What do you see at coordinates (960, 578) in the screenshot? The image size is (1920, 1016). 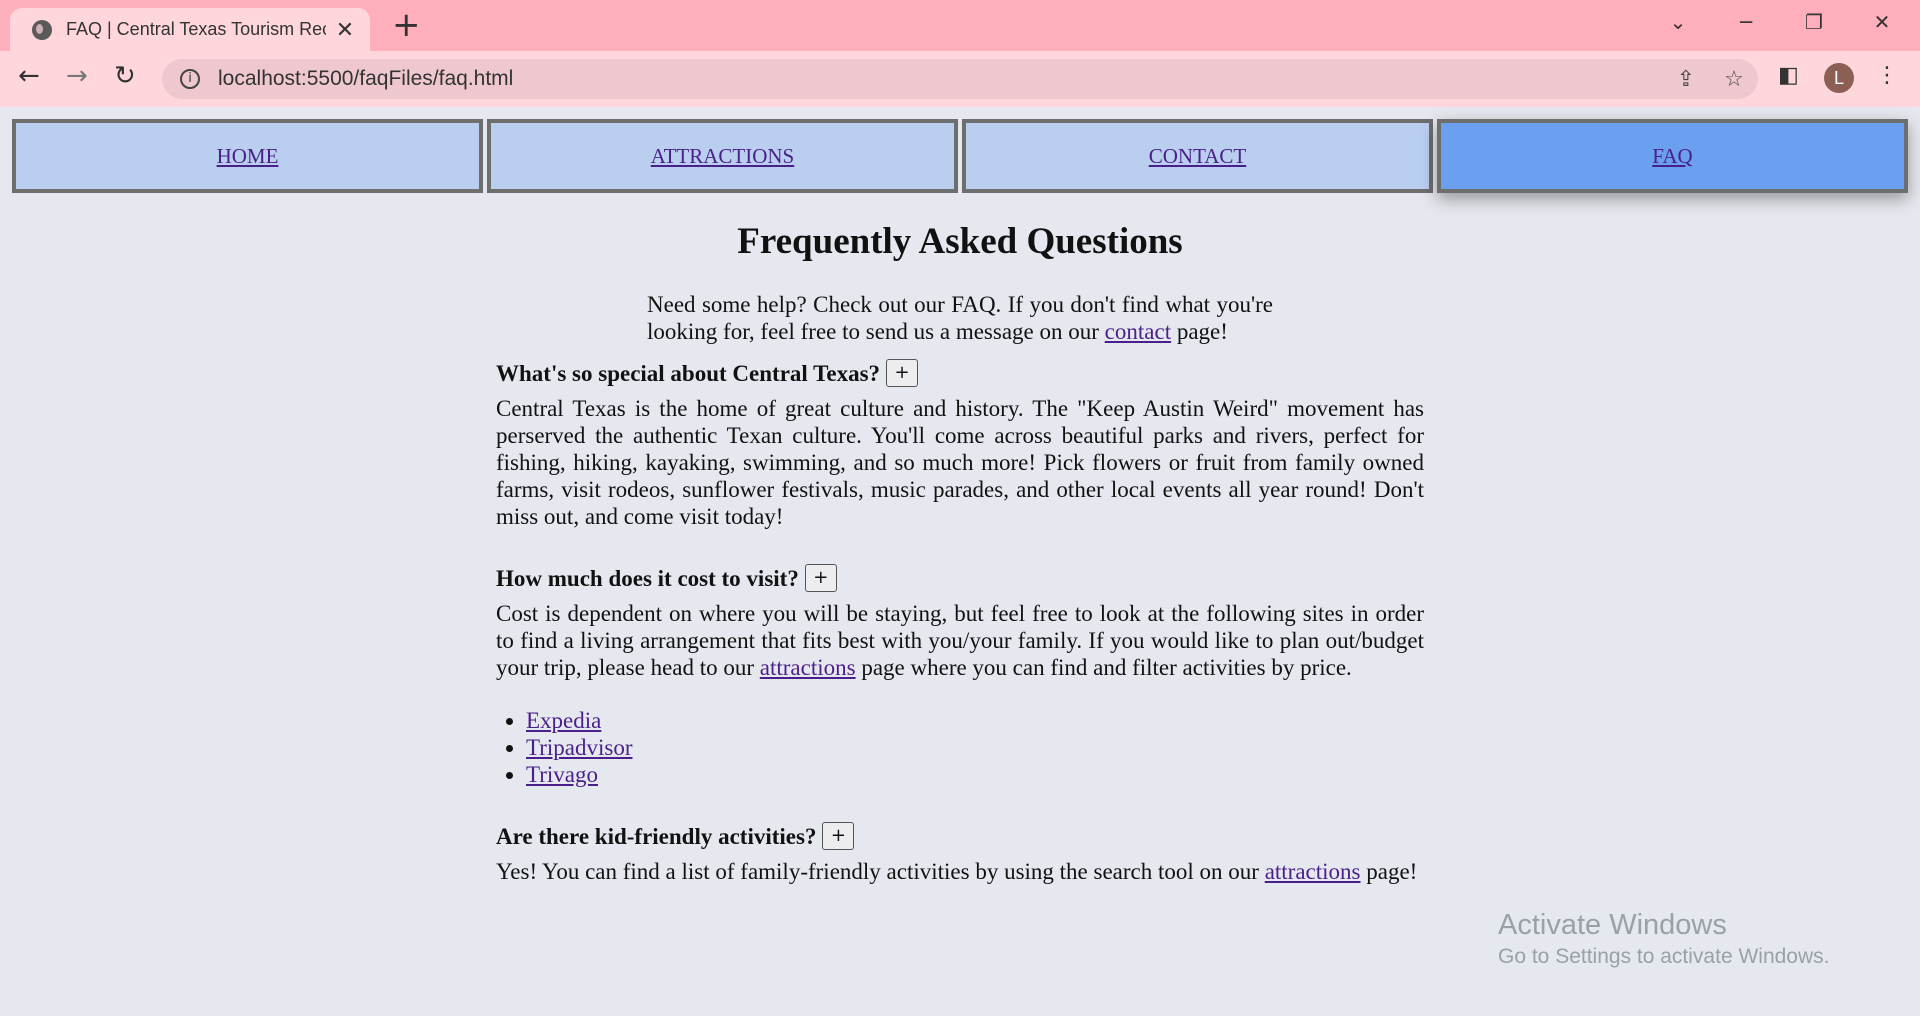 I see `faq-question-2: How much does it cost to visit? +` at bounding box center [960, 578].